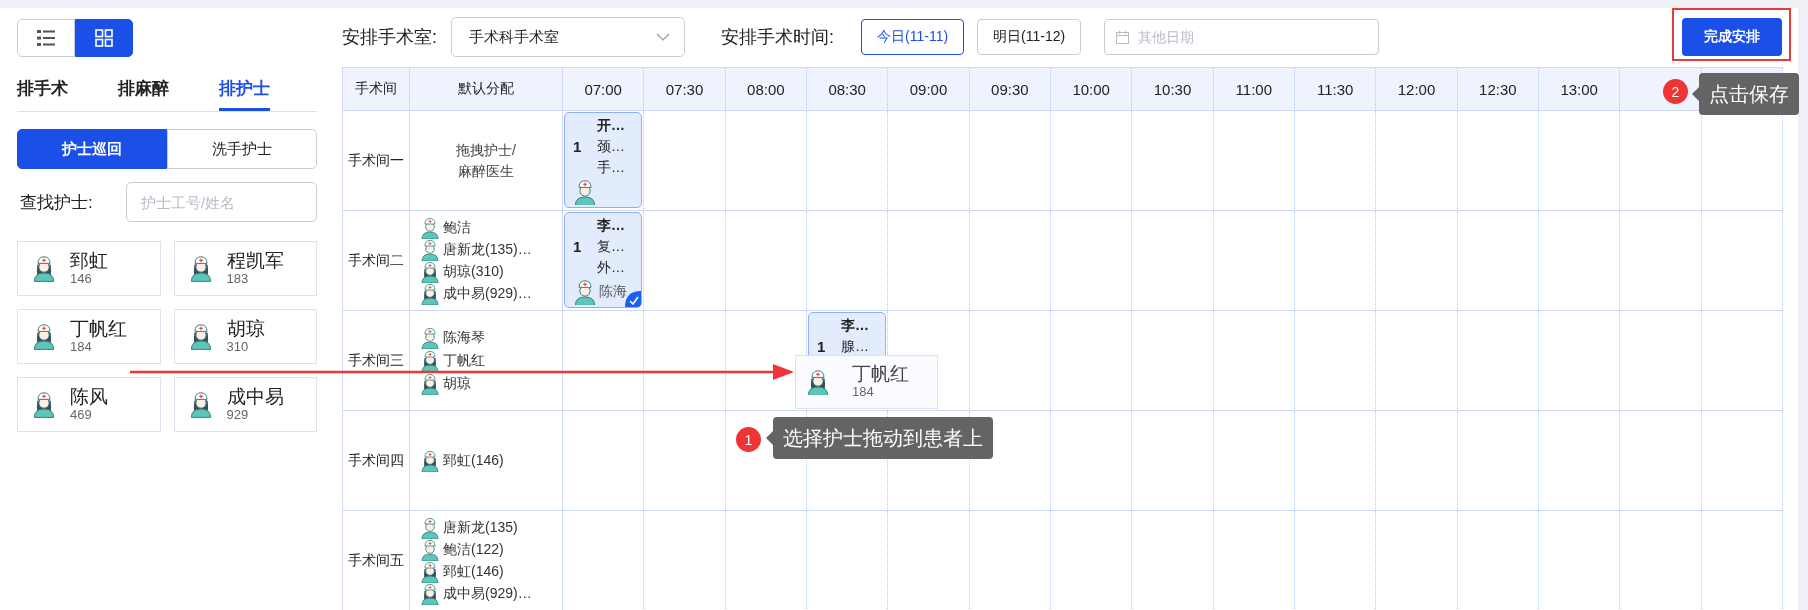  Describe the element at coordinates (255, 397) in the screenshot. I see `nurse-name: 成中易` at that location.